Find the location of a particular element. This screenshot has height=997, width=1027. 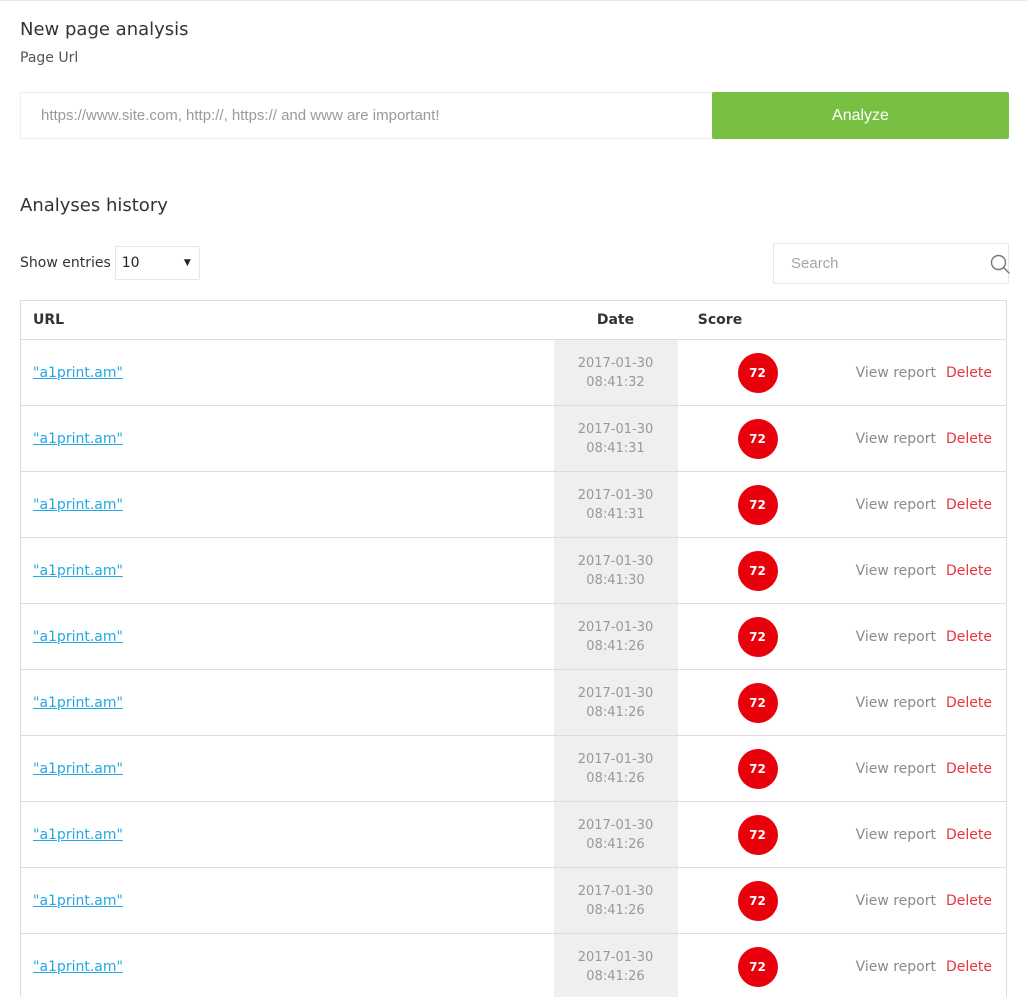

show-entries-control: Show entries 10 ▼ is located at coordinates (110, 263).